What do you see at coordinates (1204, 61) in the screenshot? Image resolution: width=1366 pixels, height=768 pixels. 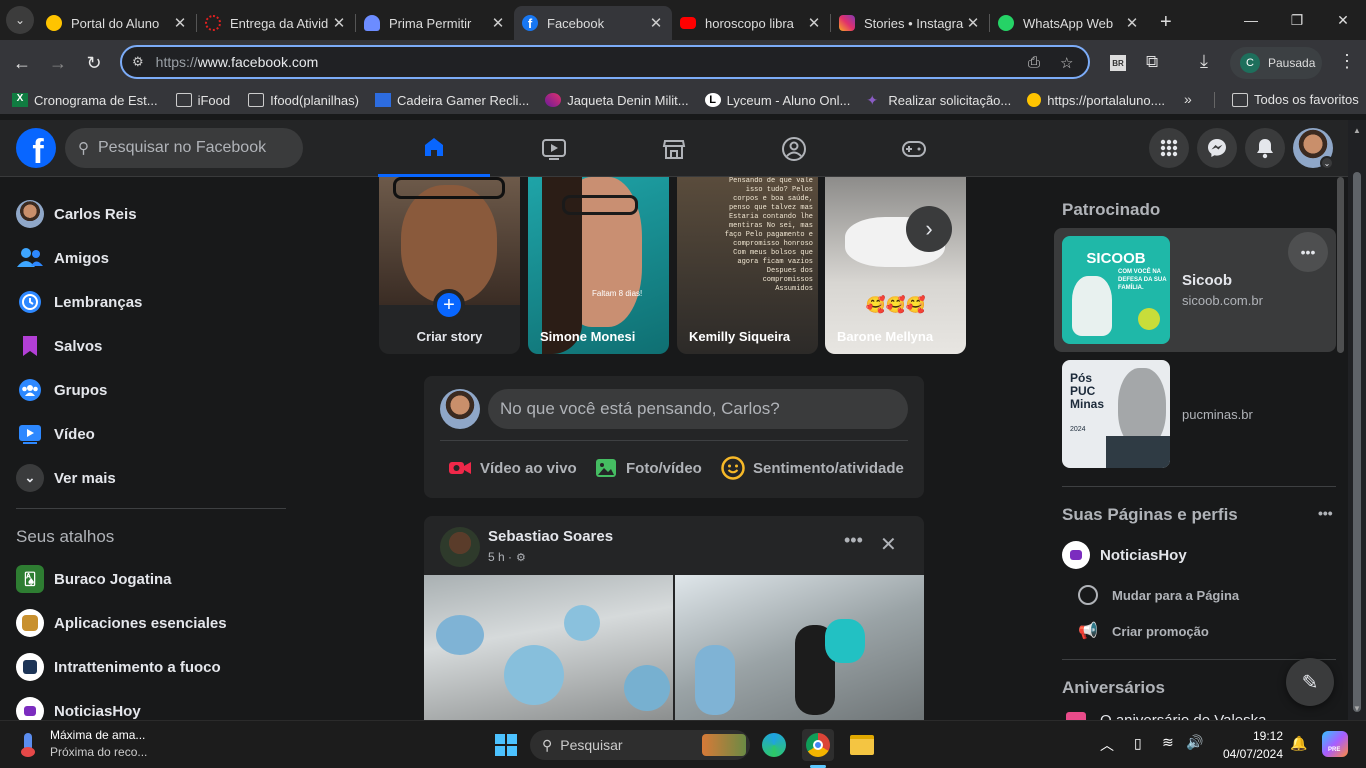 I see `download-icon: ⤓` at bounding box center [1204, 61].